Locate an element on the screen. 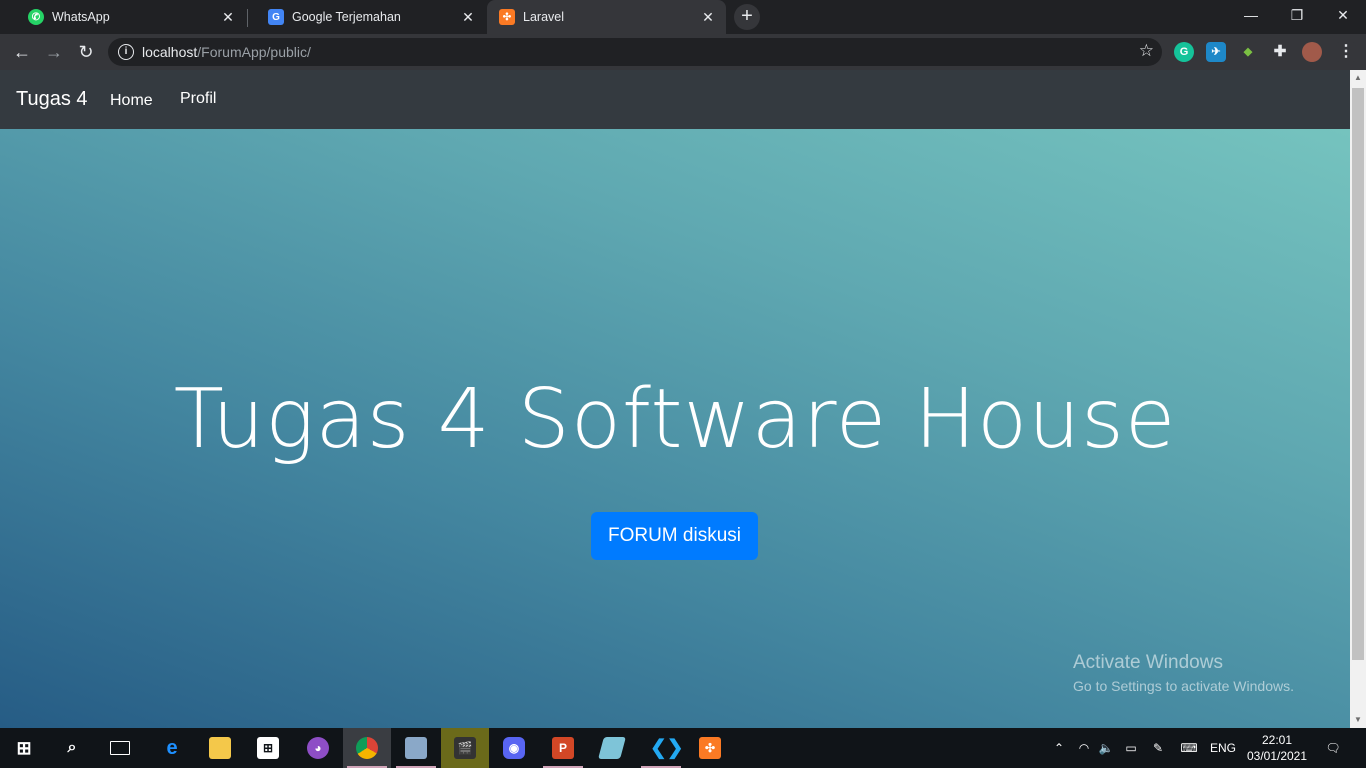 This screenshot has height=768, width=1366. store-icon: ⊞ is located at coordinates (268, 748).